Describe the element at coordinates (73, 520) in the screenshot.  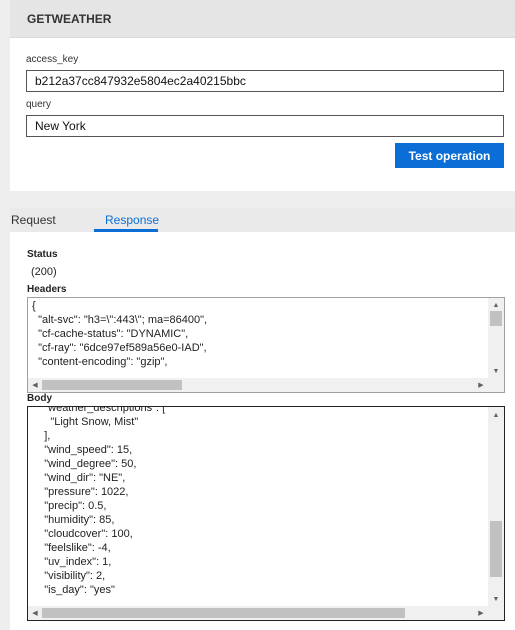
I see `body-line: "humidity": 85,` at that location.